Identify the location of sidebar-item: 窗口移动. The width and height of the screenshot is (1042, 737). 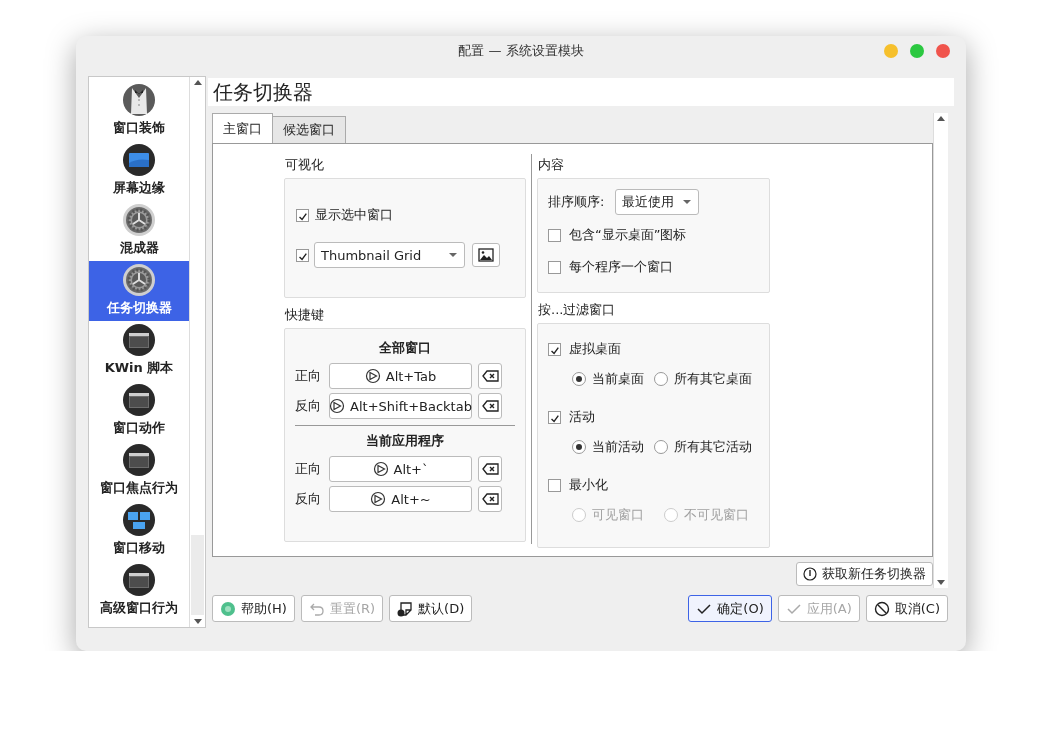
(139, 531).